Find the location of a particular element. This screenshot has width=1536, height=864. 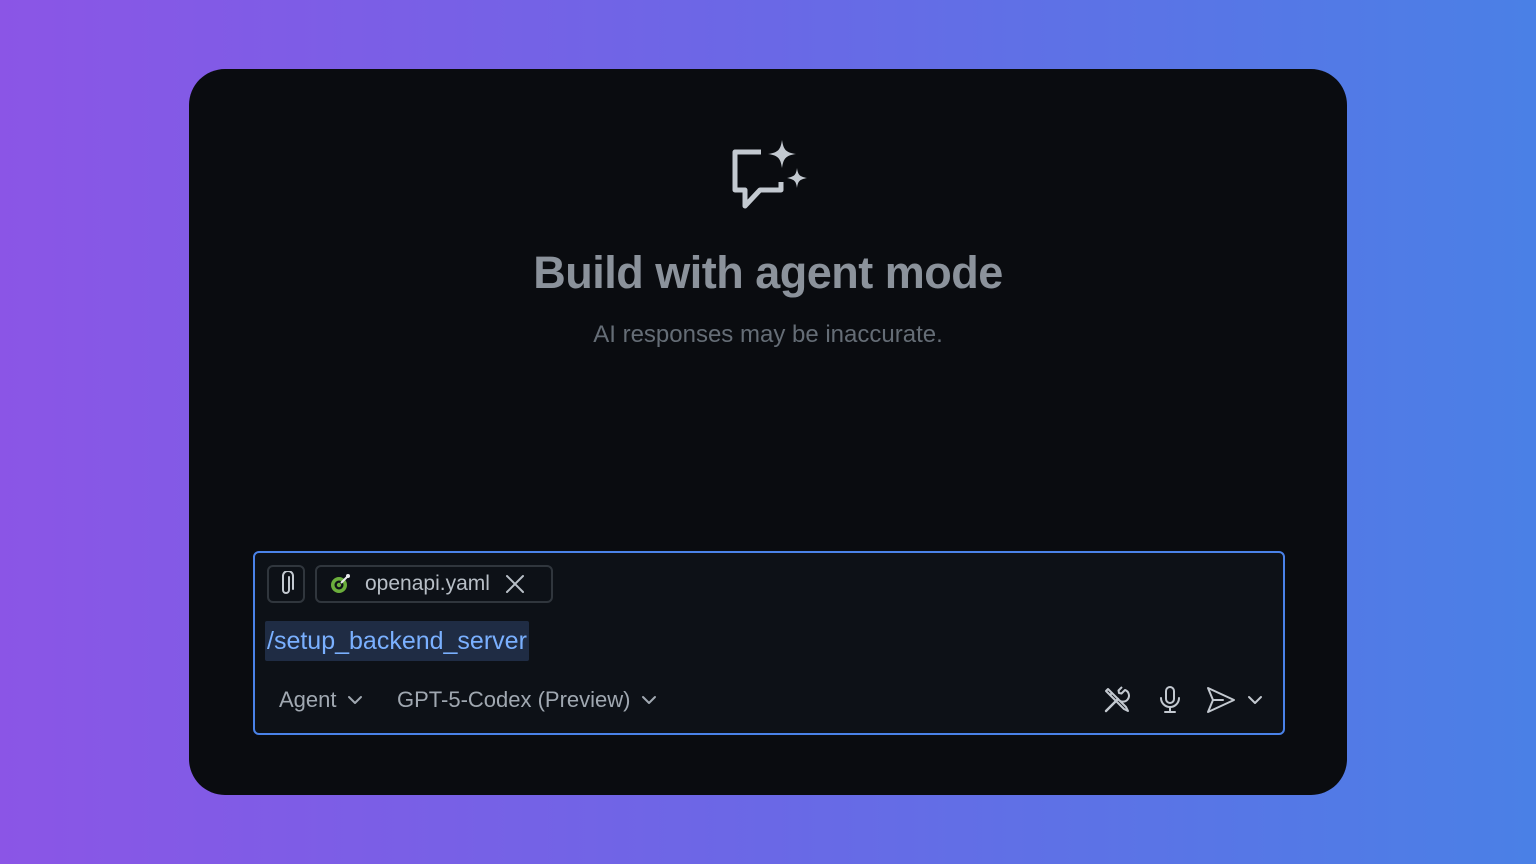

send-options-button is located at coordinates (1255, 700).